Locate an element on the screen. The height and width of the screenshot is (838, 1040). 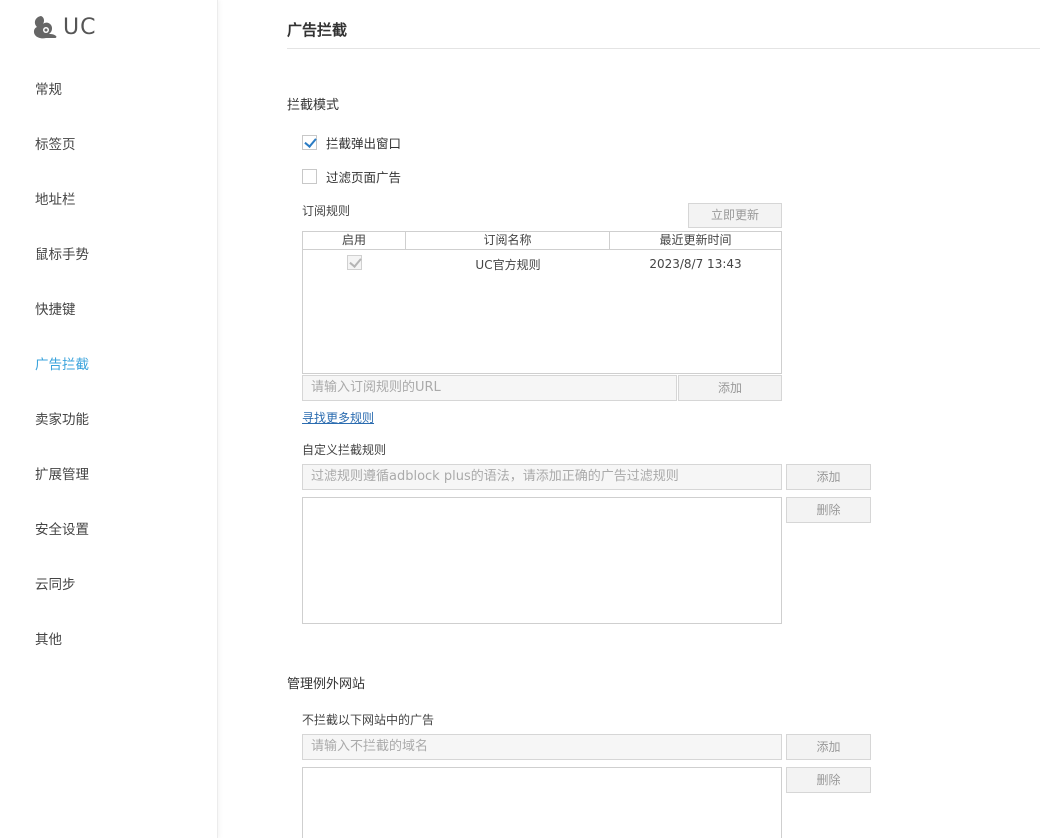
subscriptions-title: 订阅规则 is located at coordinates (326, 211).